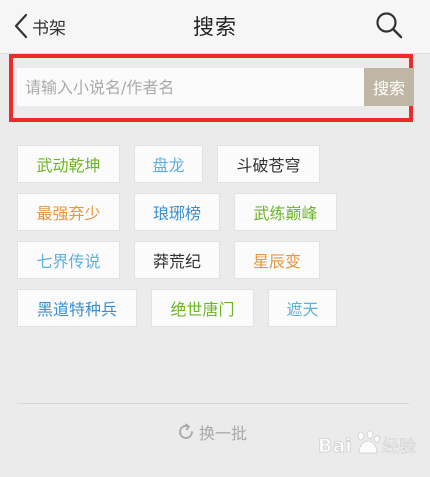 The image size is (430, 477). Describe the element at coordinates (177, 260) in the screenshot. I see `hot-tag: 莽荒纪` at that location.